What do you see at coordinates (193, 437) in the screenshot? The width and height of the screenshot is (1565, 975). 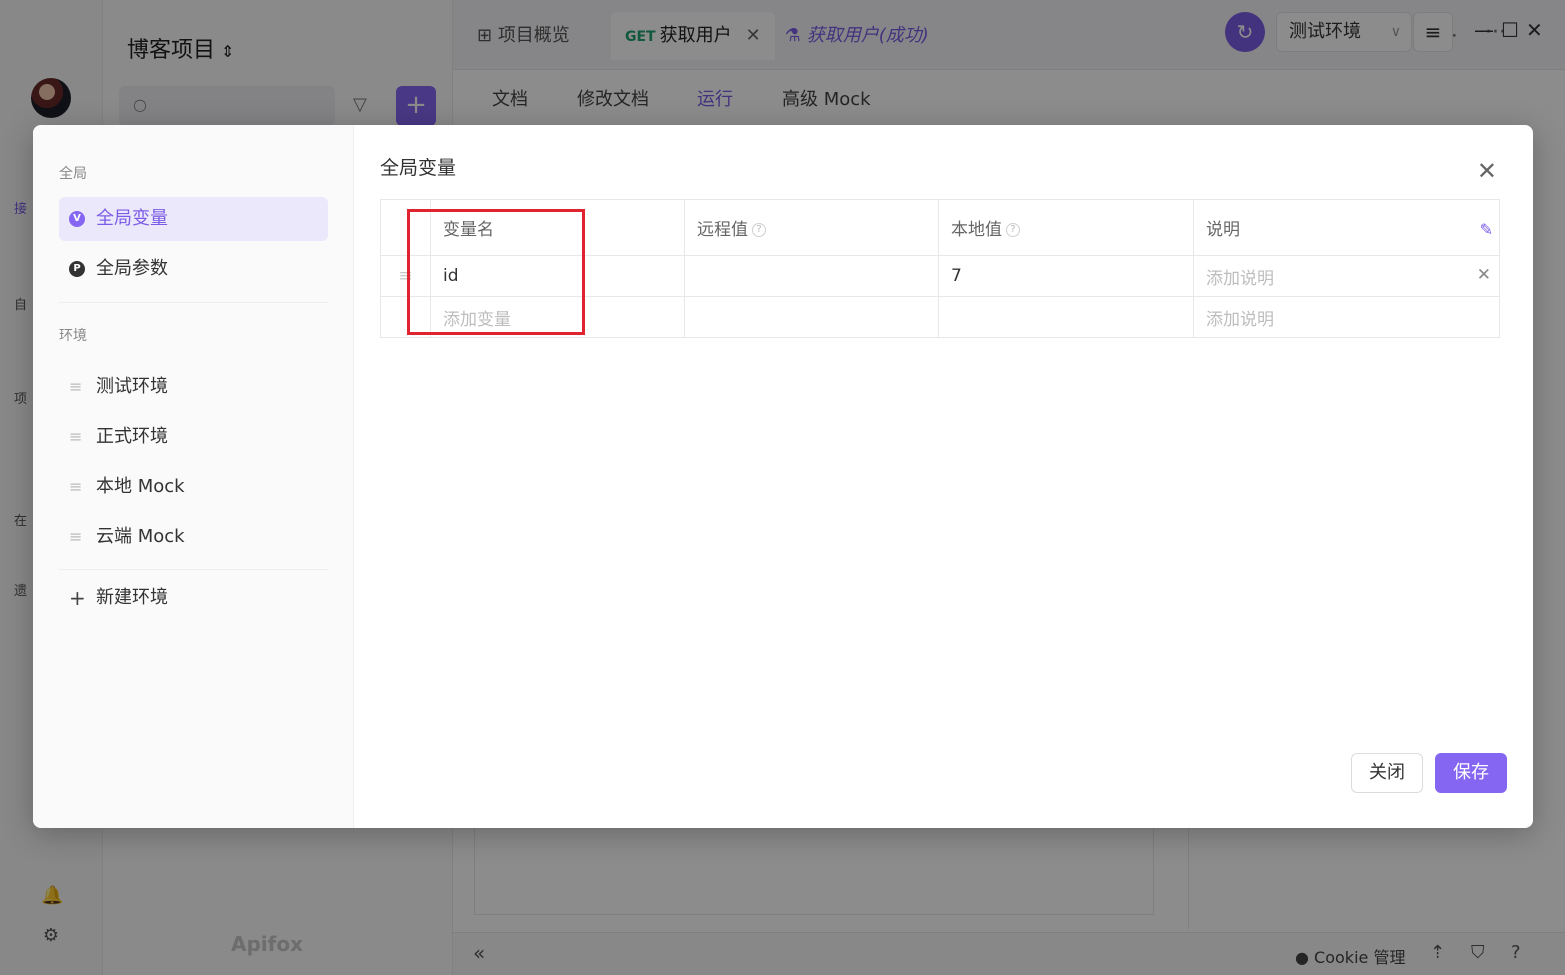 I see `sidebar-item-env-prod: ≡ 正式环境` at bounding box center [193, 437].